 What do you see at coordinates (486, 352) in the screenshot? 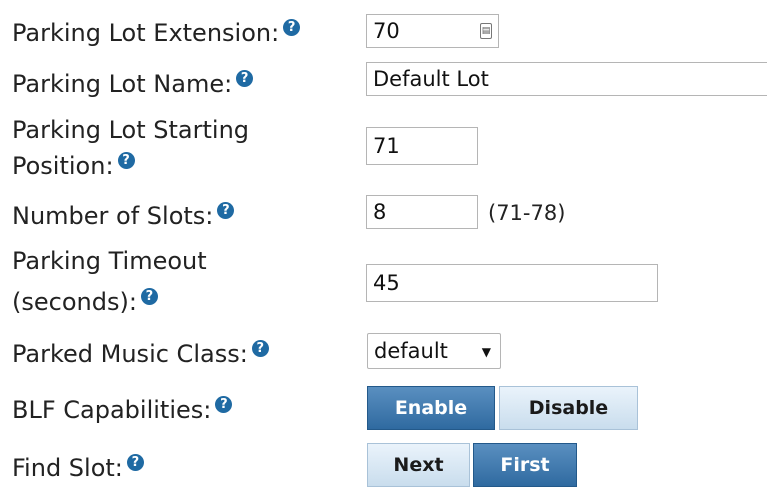
I see `chevron-down-icon: ▼` at bounding box center [486, 352].